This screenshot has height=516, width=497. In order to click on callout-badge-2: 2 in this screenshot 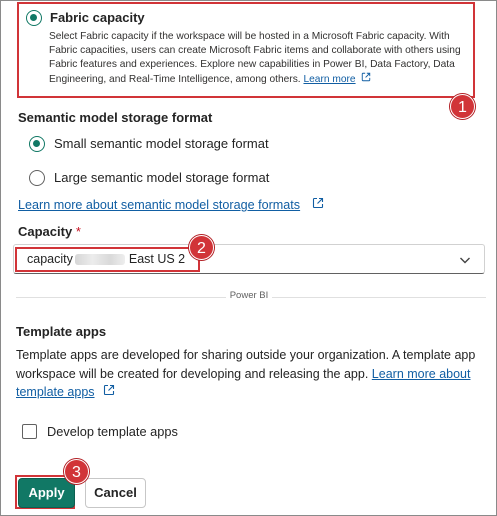, I will do `click(201, 247)`.